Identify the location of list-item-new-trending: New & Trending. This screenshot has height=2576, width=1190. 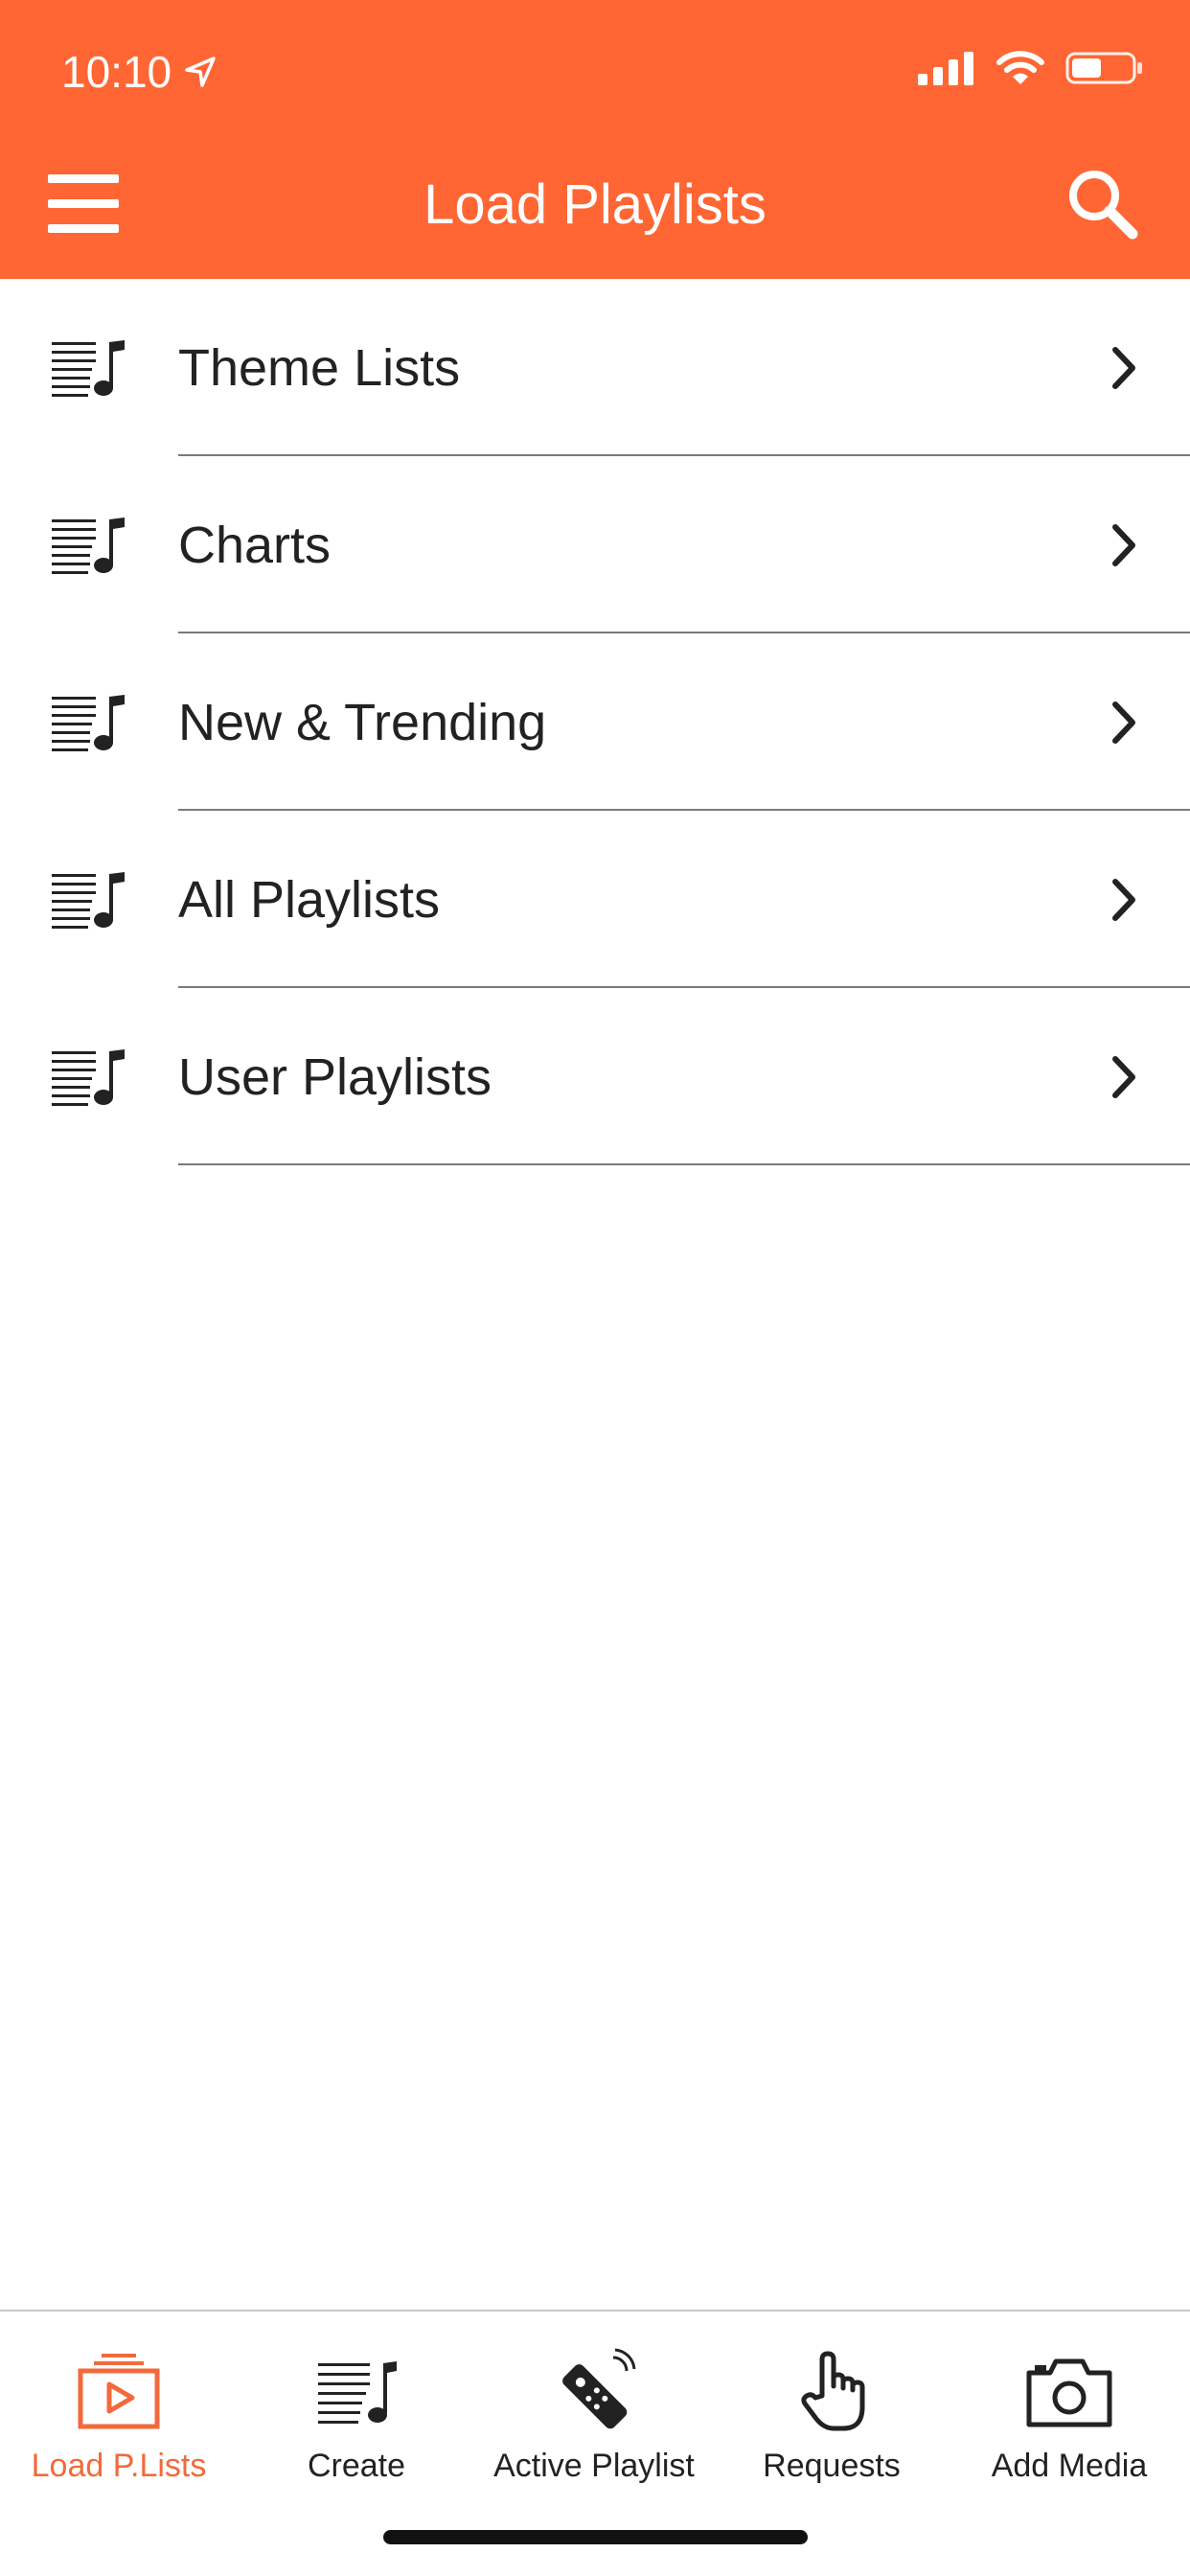
(595, 722).